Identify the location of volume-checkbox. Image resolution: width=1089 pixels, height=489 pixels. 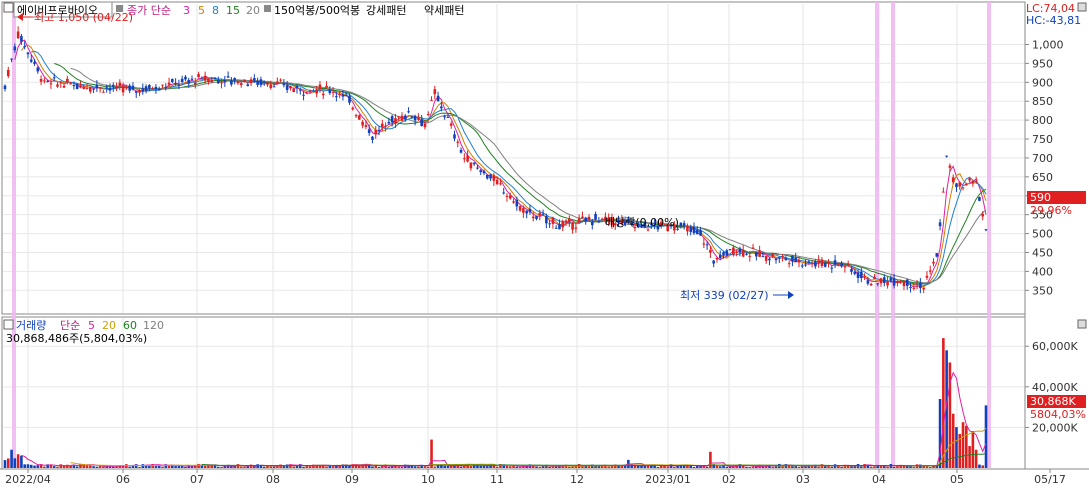
(8, 324).